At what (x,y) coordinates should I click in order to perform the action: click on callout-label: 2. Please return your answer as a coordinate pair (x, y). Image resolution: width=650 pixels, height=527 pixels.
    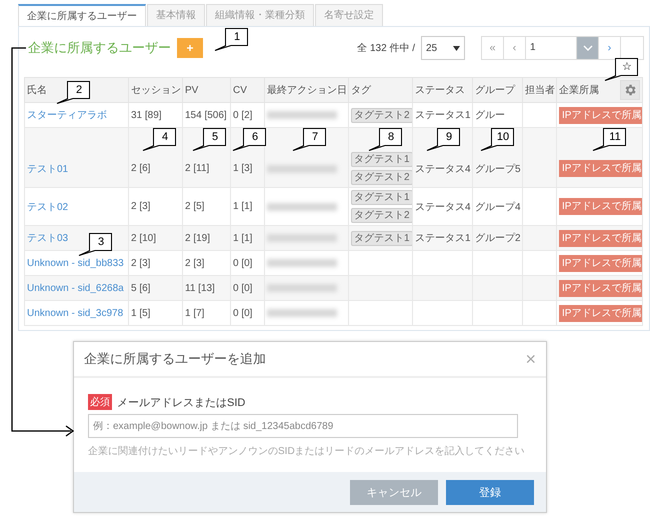
    Looking at the image, I should click on (73, 92).